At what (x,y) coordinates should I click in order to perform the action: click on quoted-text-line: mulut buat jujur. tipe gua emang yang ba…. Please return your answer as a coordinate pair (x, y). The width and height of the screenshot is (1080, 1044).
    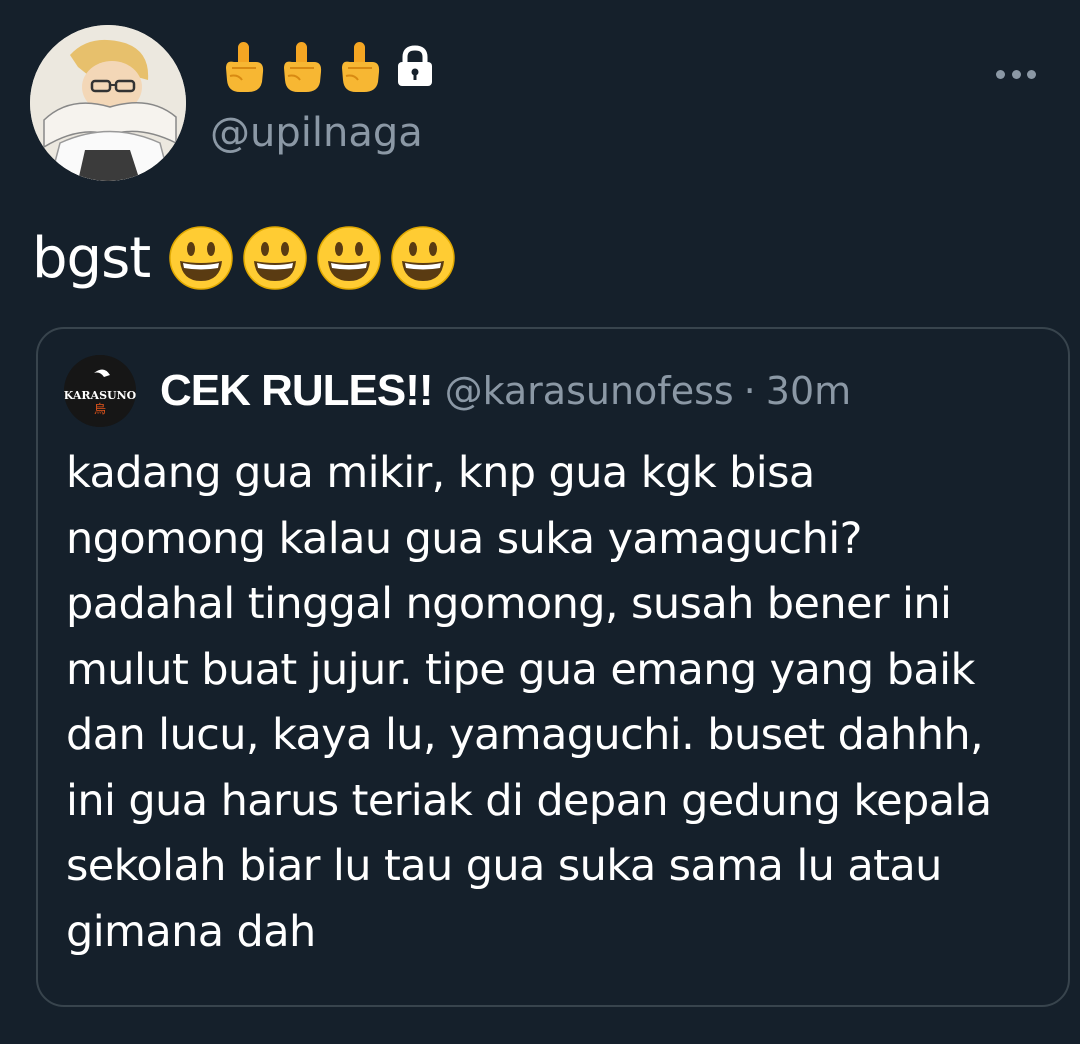
    Looking at the image, I should click on (520, 669).